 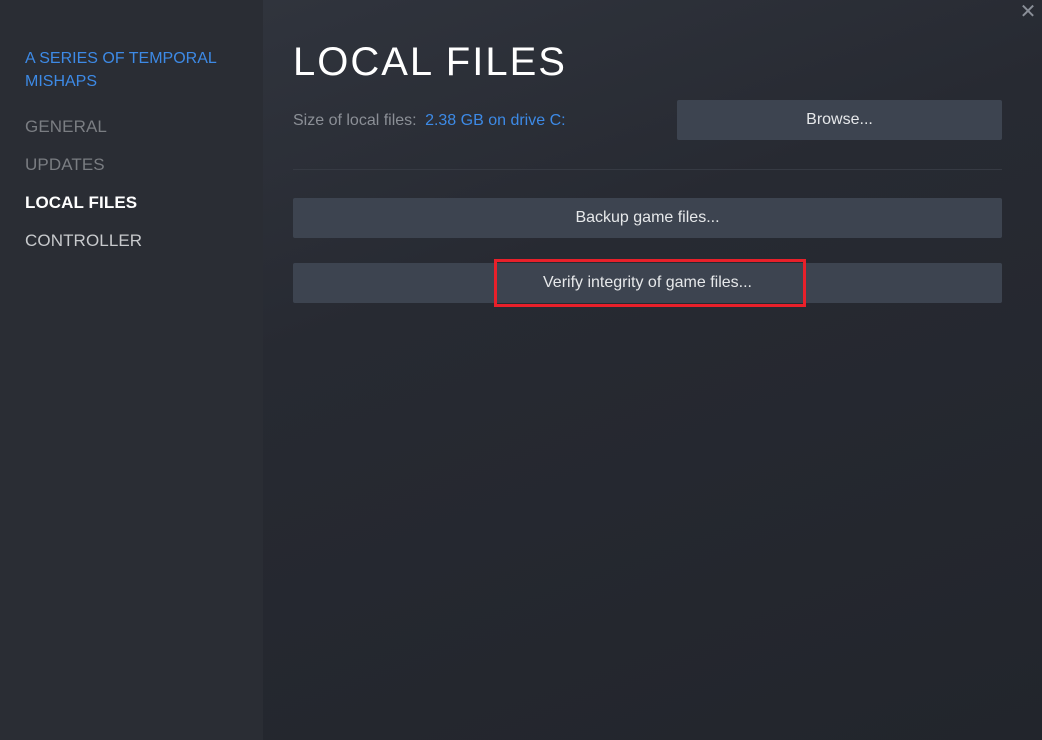 What do you see at coordinates (144, 165) in the screenshot?
I see `sidebar-item-updates: UPDATES` at bounding box center [144, 165].